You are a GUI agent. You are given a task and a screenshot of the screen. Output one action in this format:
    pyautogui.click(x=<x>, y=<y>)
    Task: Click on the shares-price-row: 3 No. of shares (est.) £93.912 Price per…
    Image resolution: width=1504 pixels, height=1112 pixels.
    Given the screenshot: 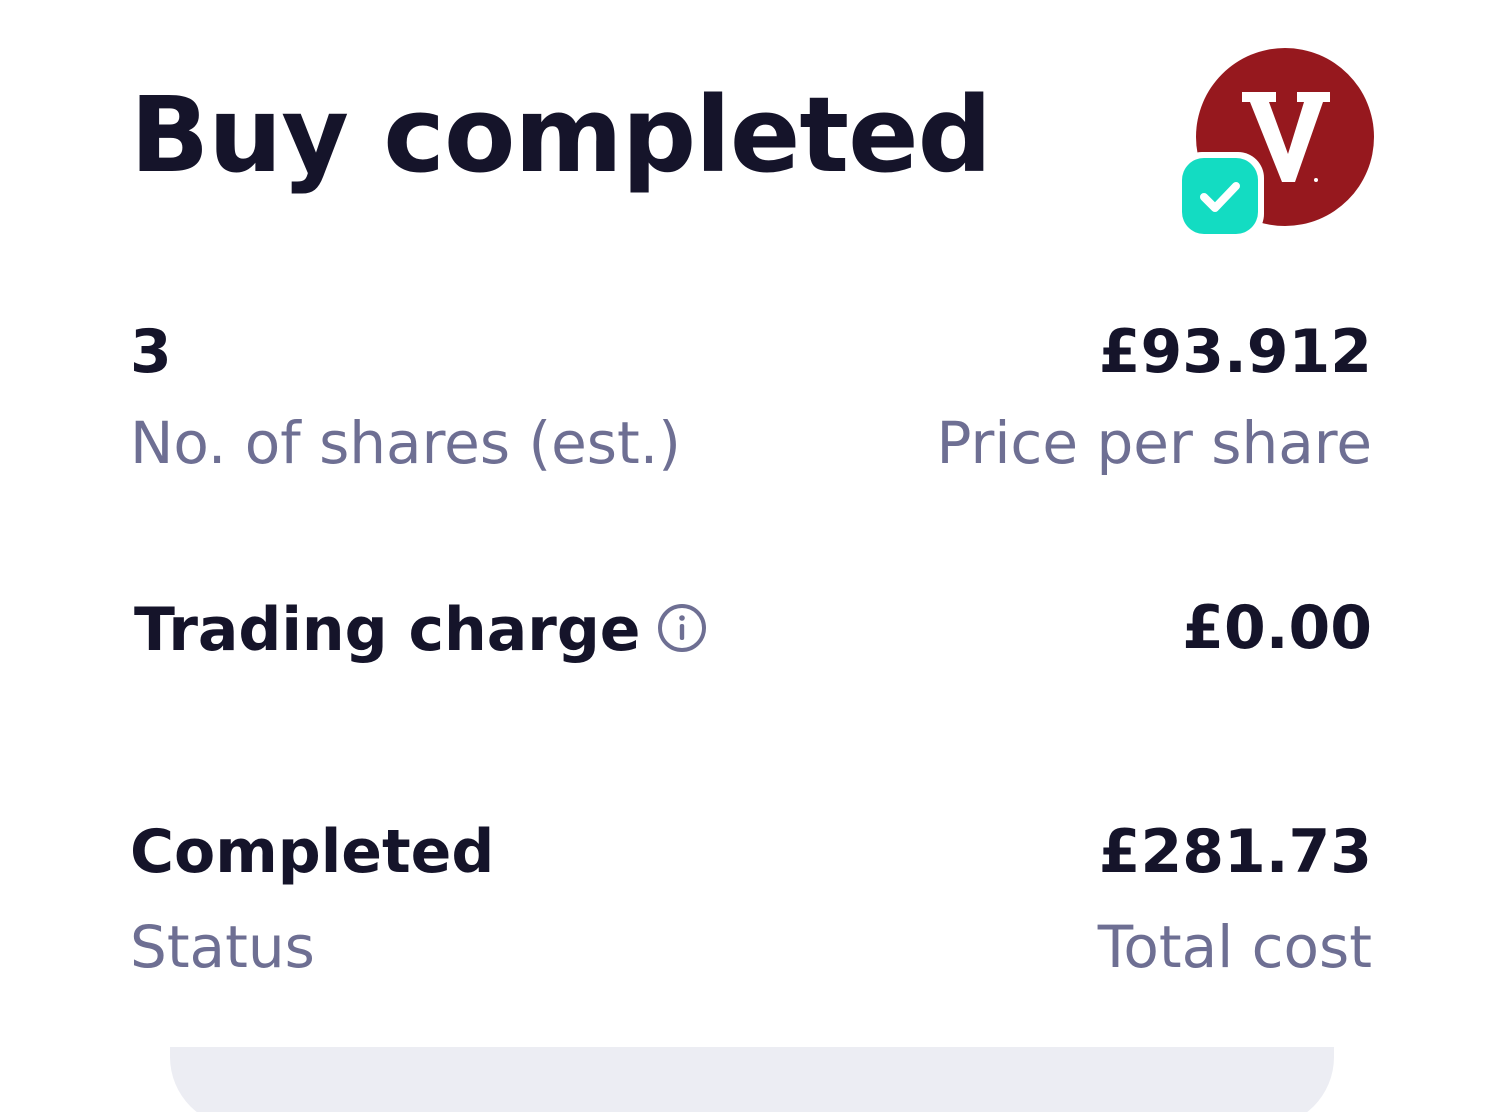 What is the action you would take?
    pyautogui.click(x=751, y=402)
    